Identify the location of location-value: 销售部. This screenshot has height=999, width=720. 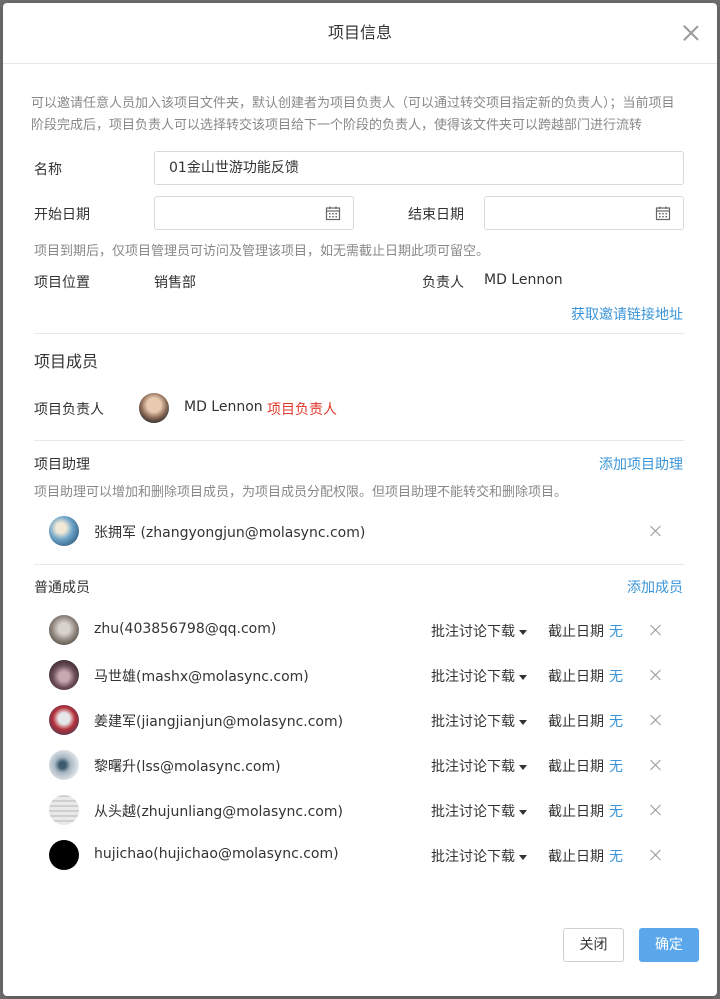
(175, 283).